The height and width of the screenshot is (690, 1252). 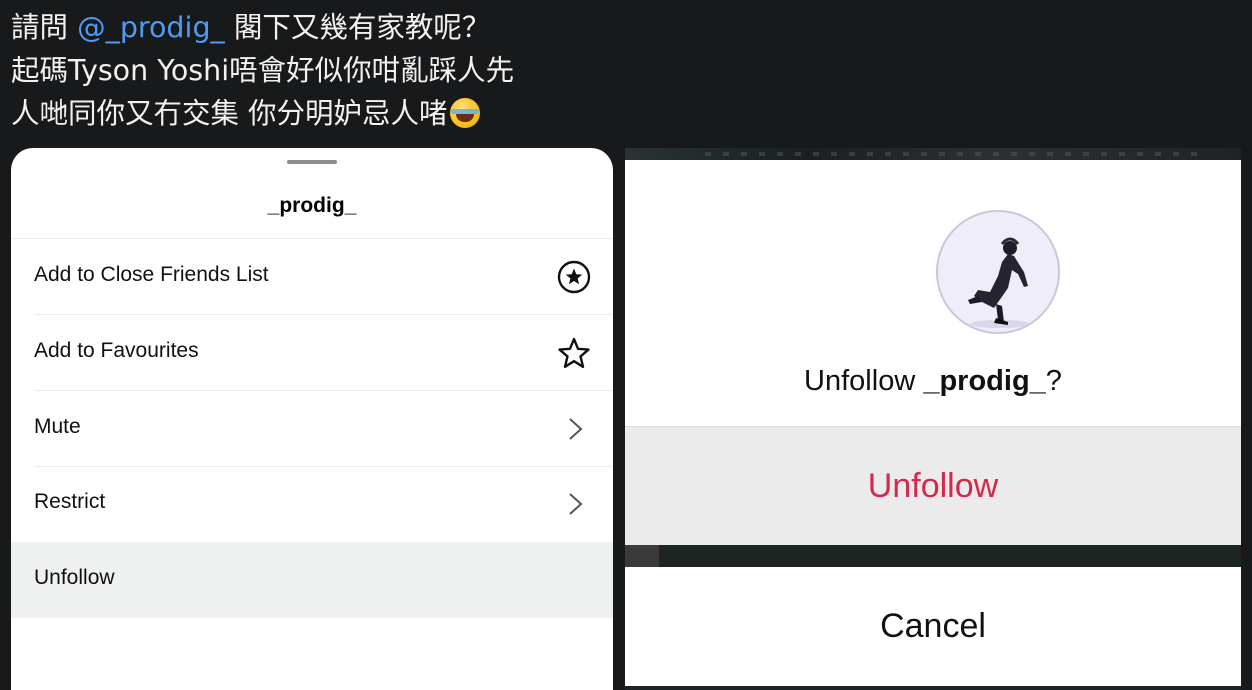 I want to click on menu-item-favourites: Add to Favourites, so click(x=312, y=353).